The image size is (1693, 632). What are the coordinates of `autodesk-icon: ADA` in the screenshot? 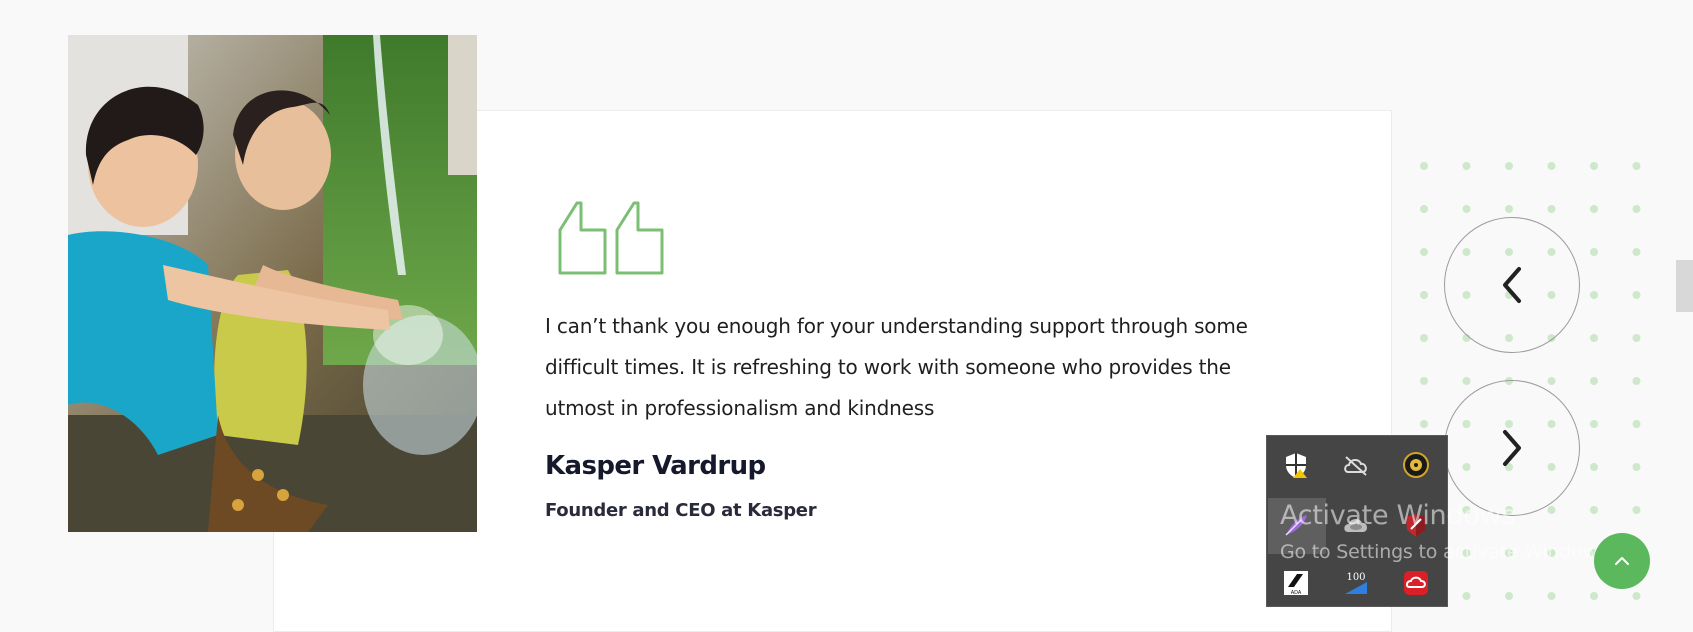 It's located at (1296, 583).